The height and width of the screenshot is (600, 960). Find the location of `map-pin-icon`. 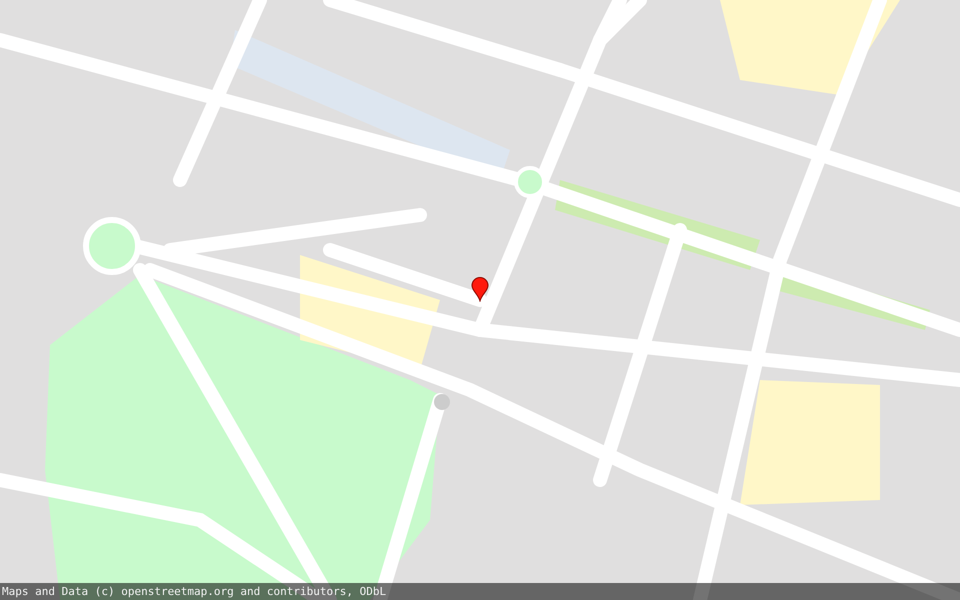

map-pin-icon is located at coordinates (480, 289).